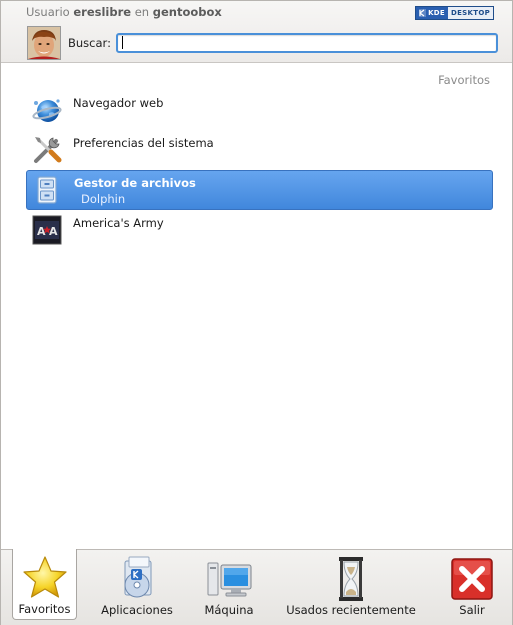  Describe the element at coordinates (118, 103) in the screenshot. I see `favorite-item-label: Navegador web` at that location.